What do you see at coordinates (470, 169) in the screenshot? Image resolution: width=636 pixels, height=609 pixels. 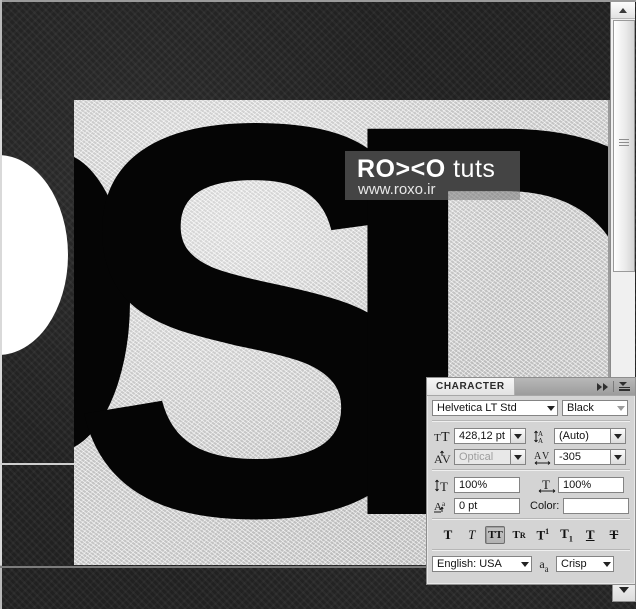 I see `watermark-brand-light: tuts` at bounding box center [470, 169].